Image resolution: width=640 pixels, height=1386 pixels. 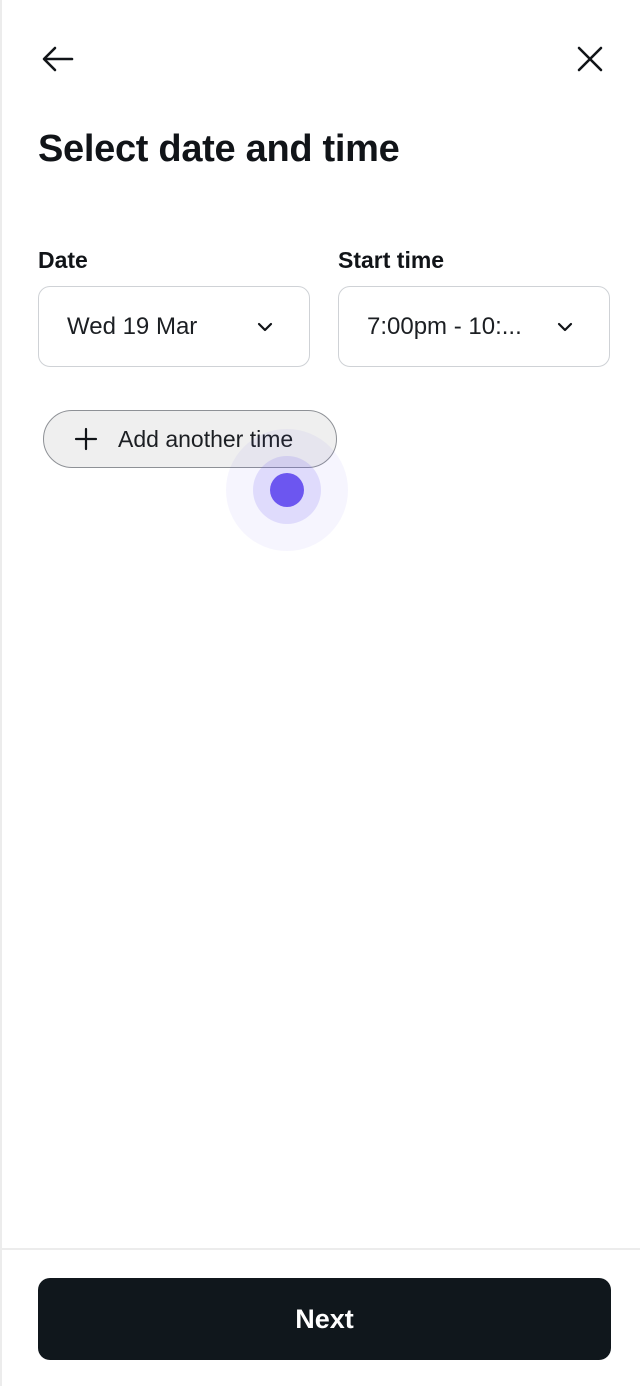 What do you see at coordinates (391, 260) in the screenshot?
I see `start-time-label: Start time` at bounding box center [391, 260].